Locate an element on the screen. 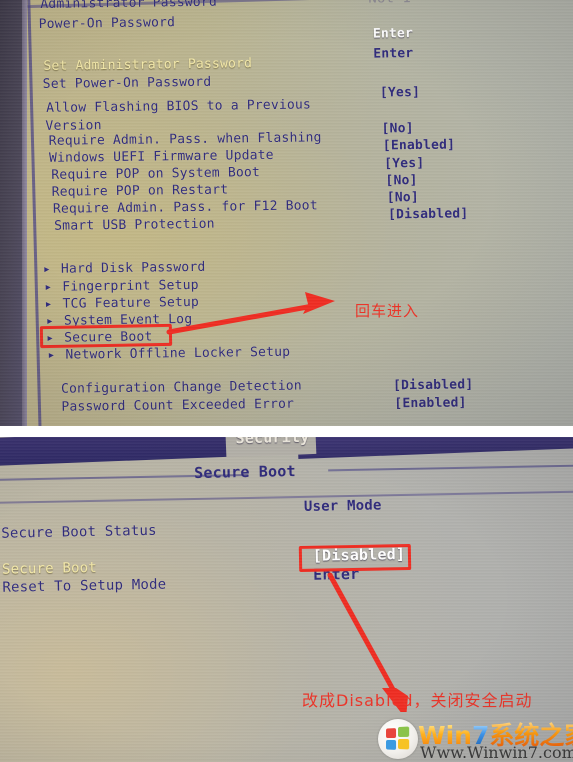 Image resolution: width=573 pixels, height=762 pixels. highlight-box-secure-boot is located at coordinates (106, 336).